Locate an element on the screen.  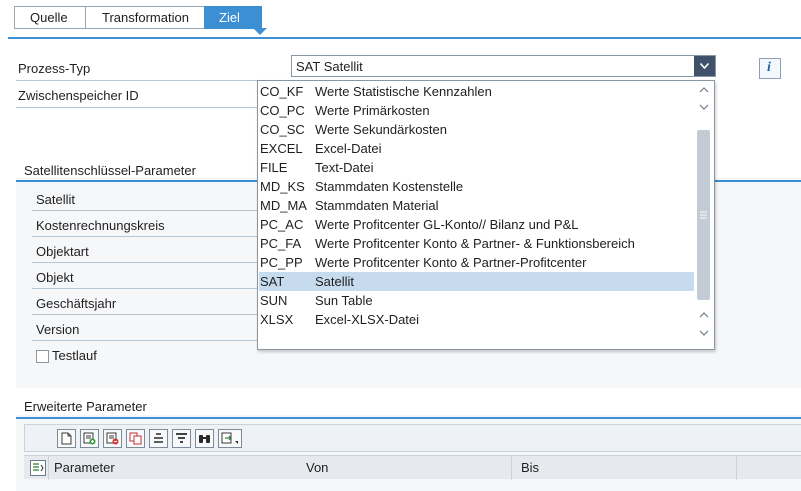
satellit-group-title: Satellitenschlüssel-Parameter is located at coordinates (110, 170).